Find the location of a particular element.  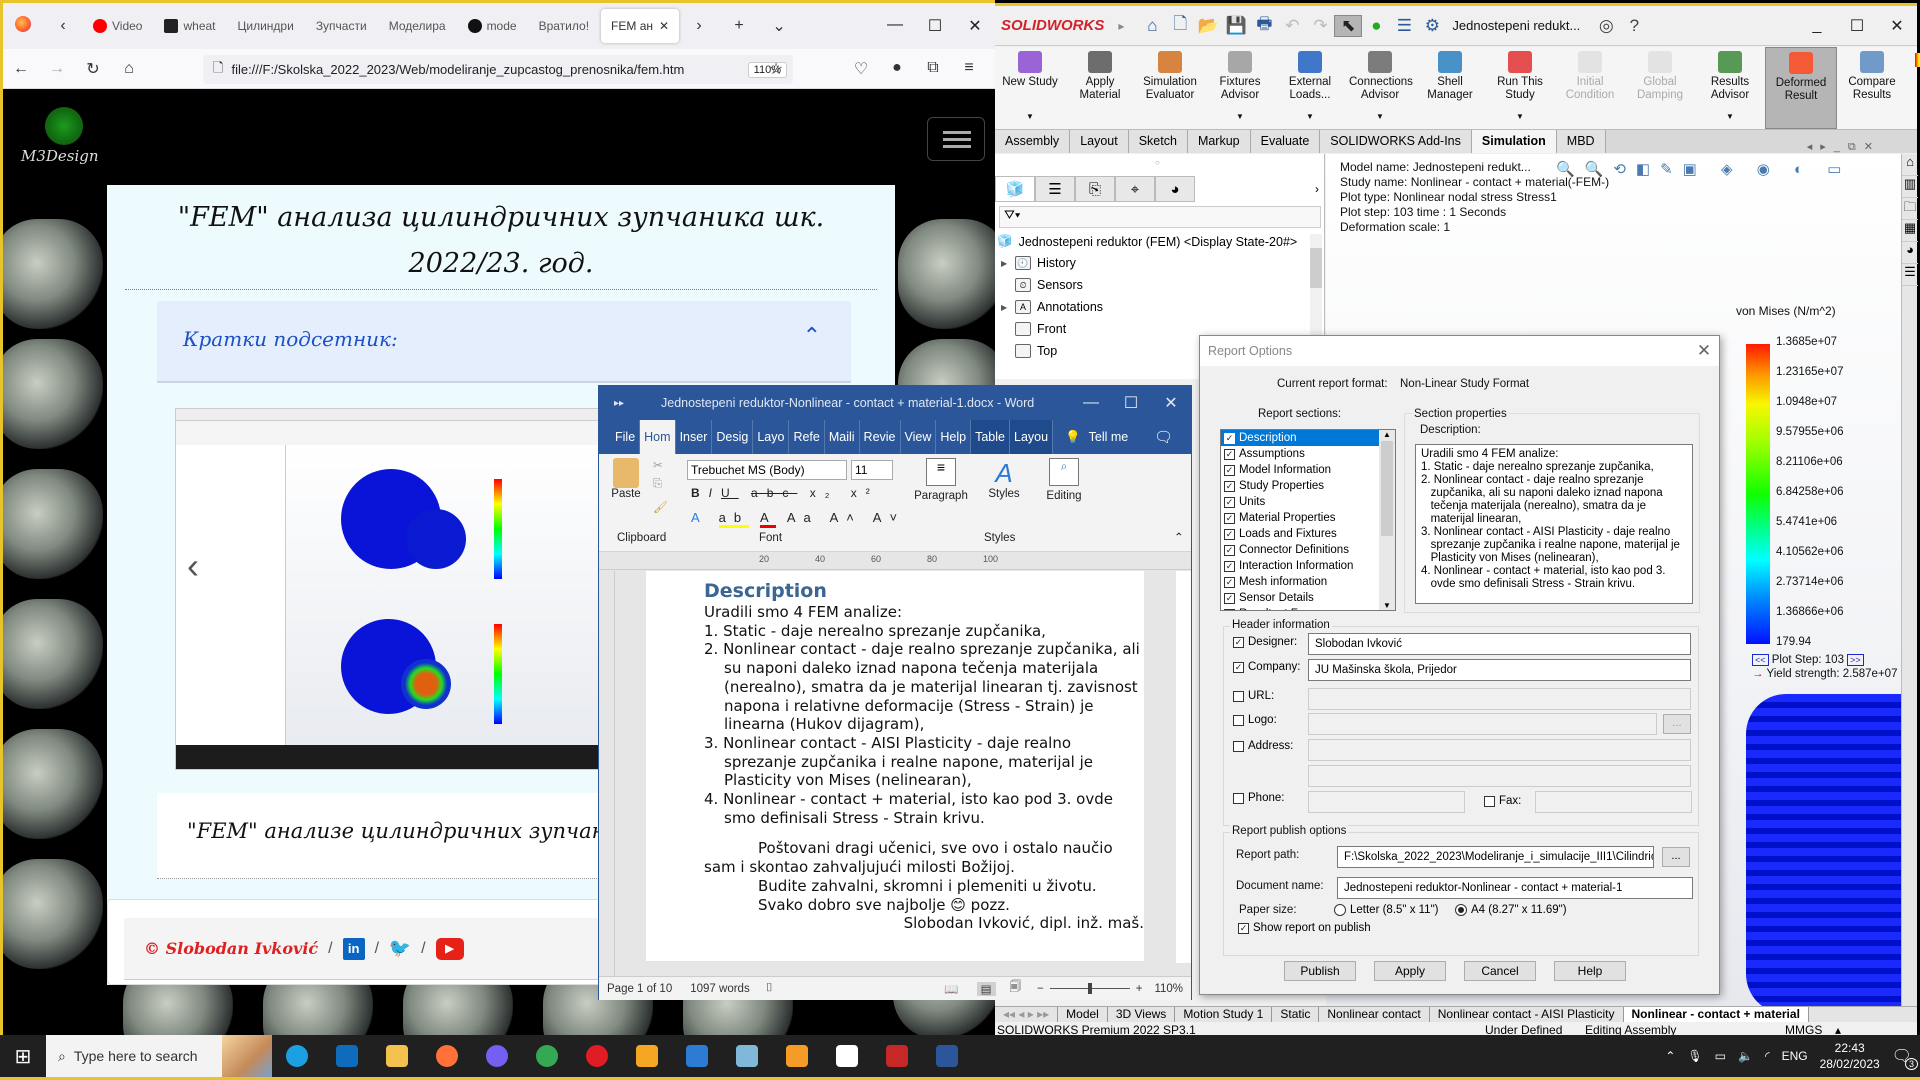

global-damping-button: Global Damping is located at coordinates (1660, 88).